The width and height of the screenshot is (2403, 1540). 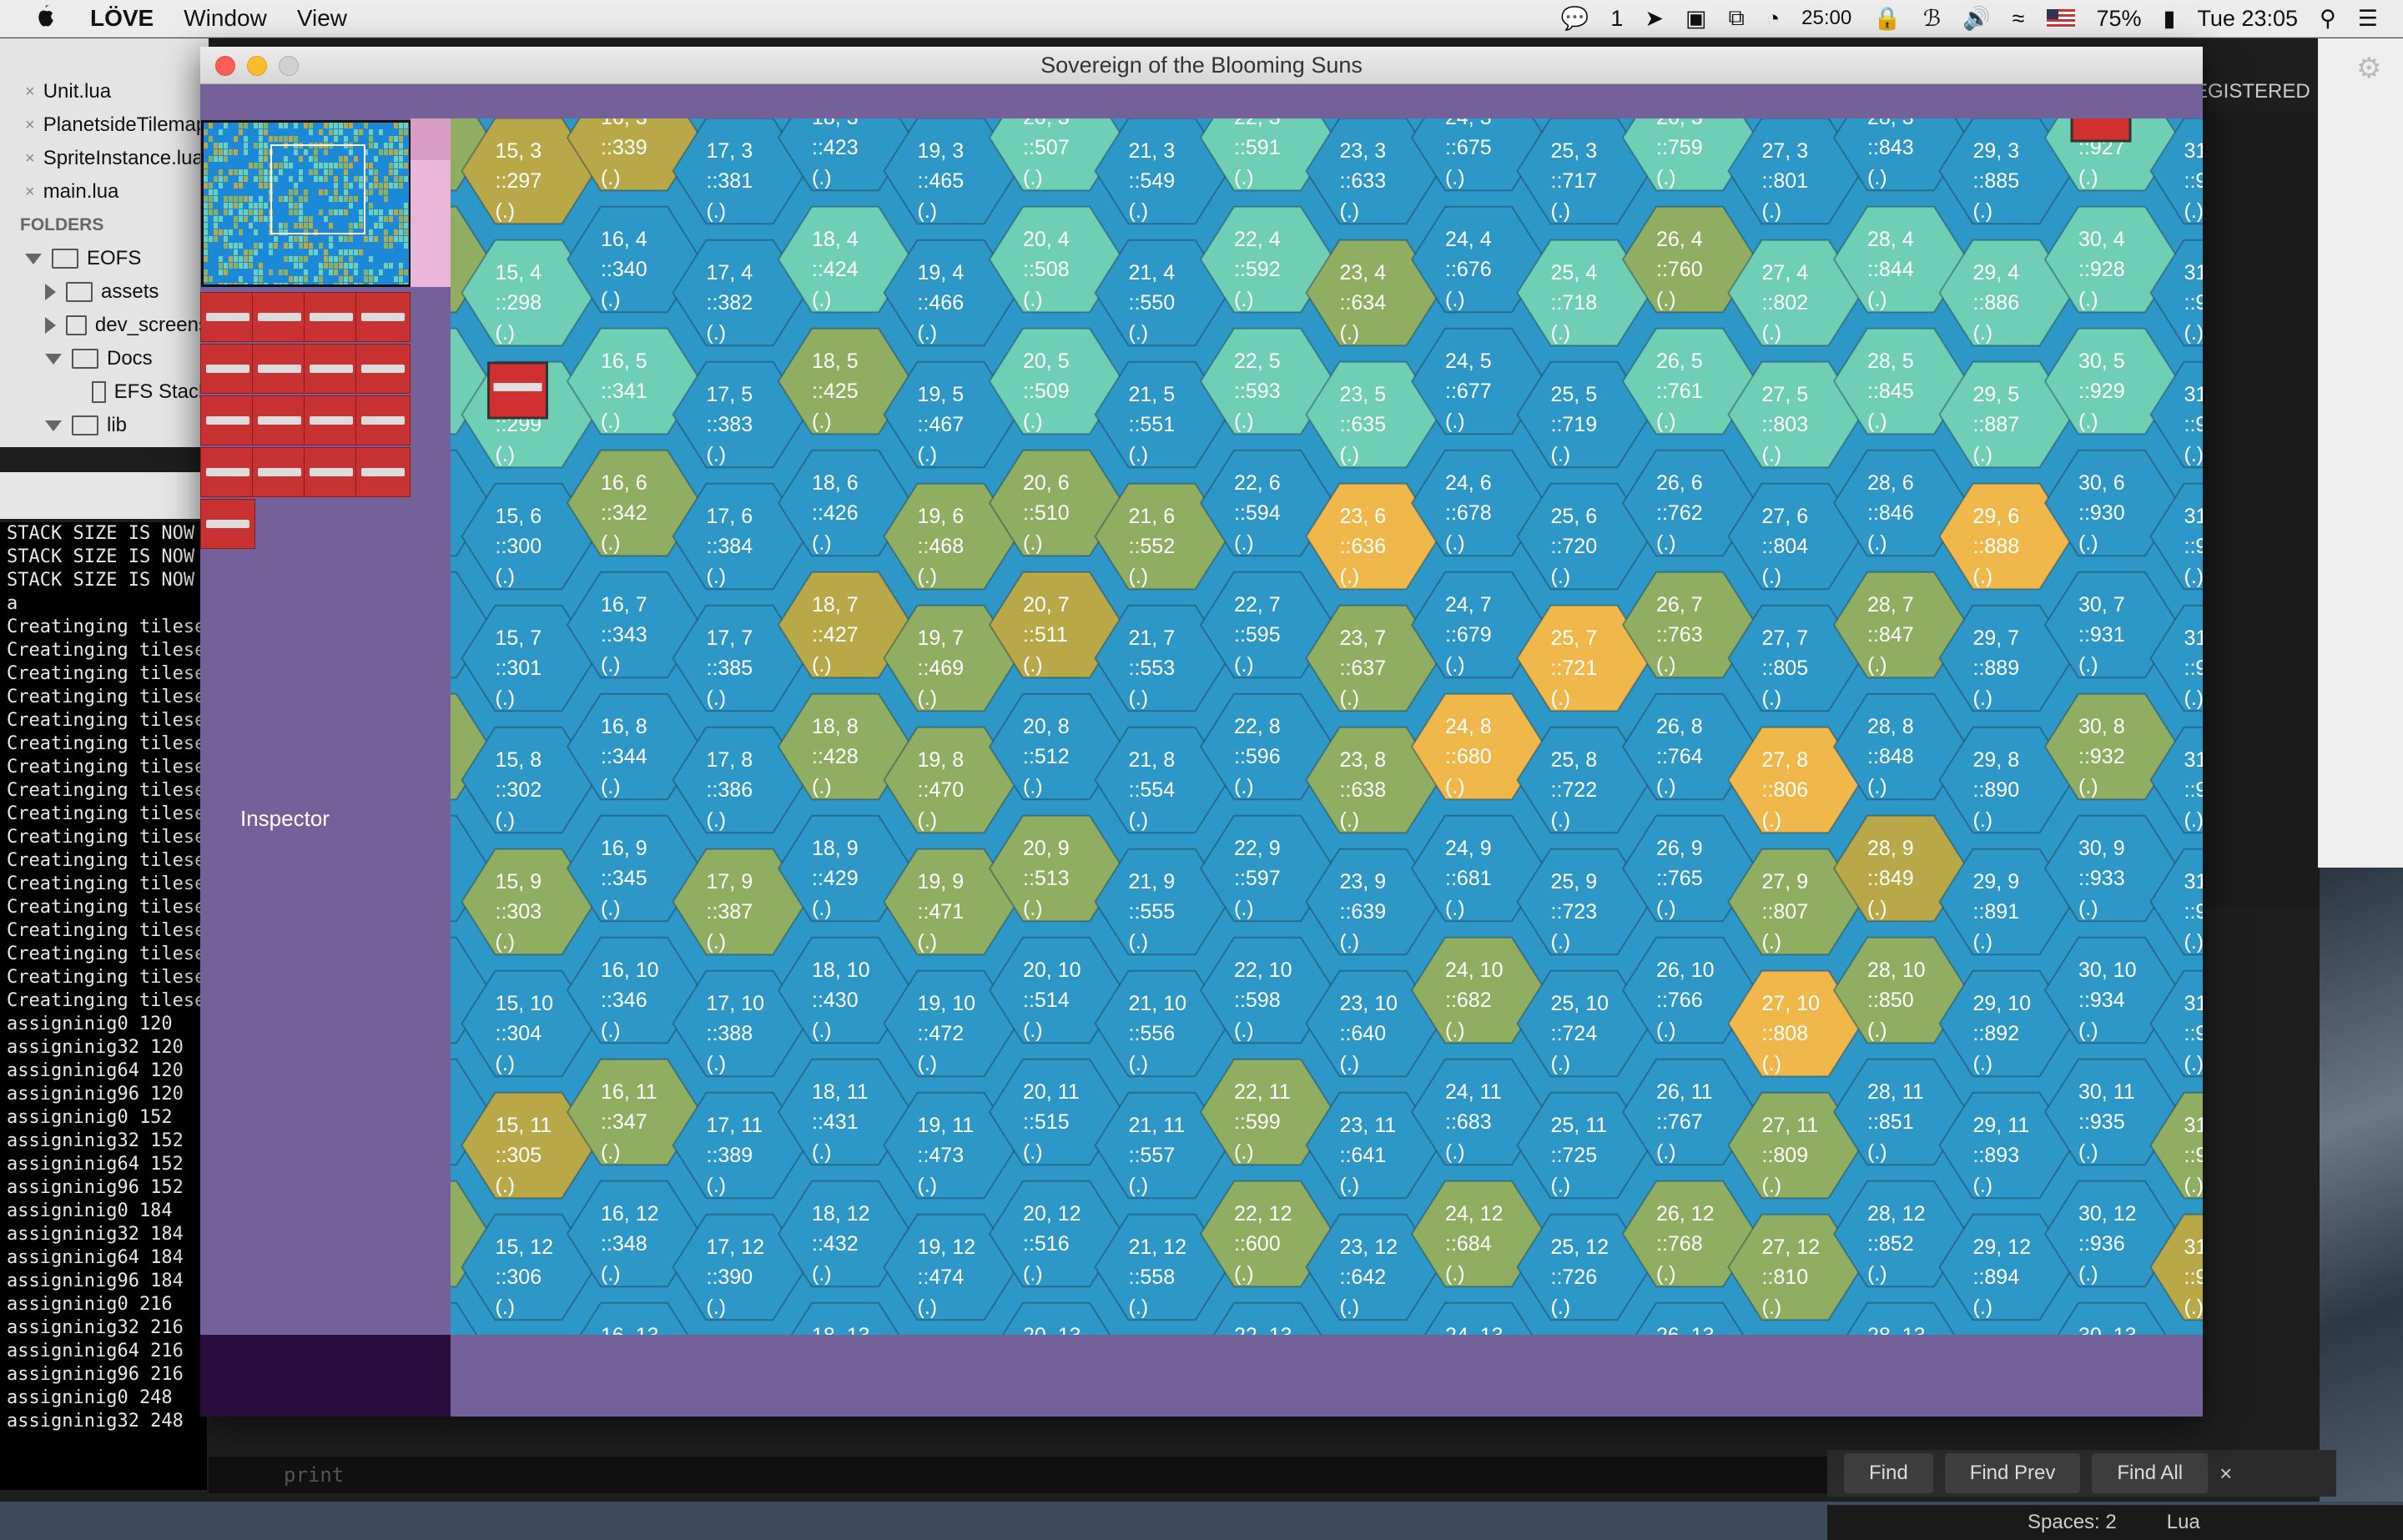 I want to click on open-file-item: × main.lua, so click(x=104, y=192).